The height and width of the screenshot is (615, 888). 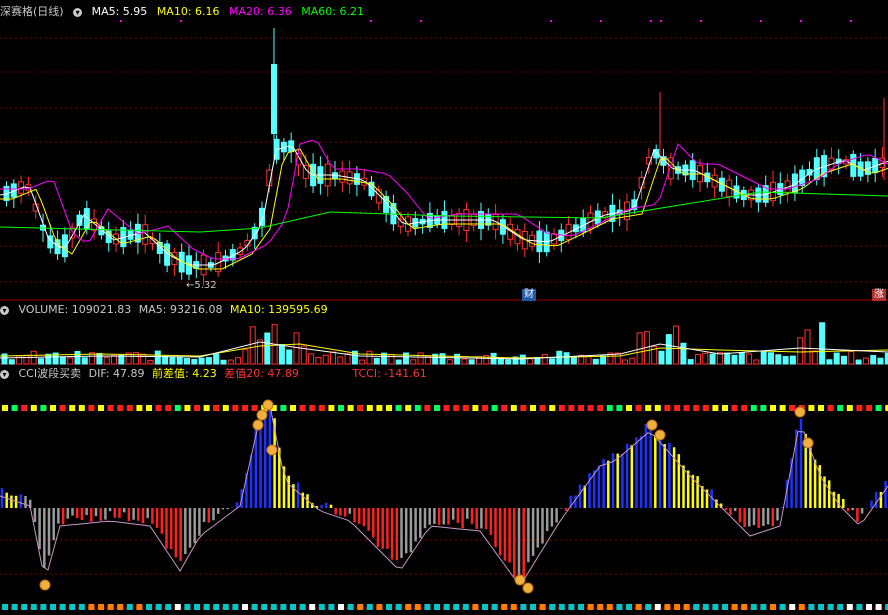 What do you see at coordinates (444, 343) in the screenshot?
I see `volume-bars` at bounding box center [444, 343].